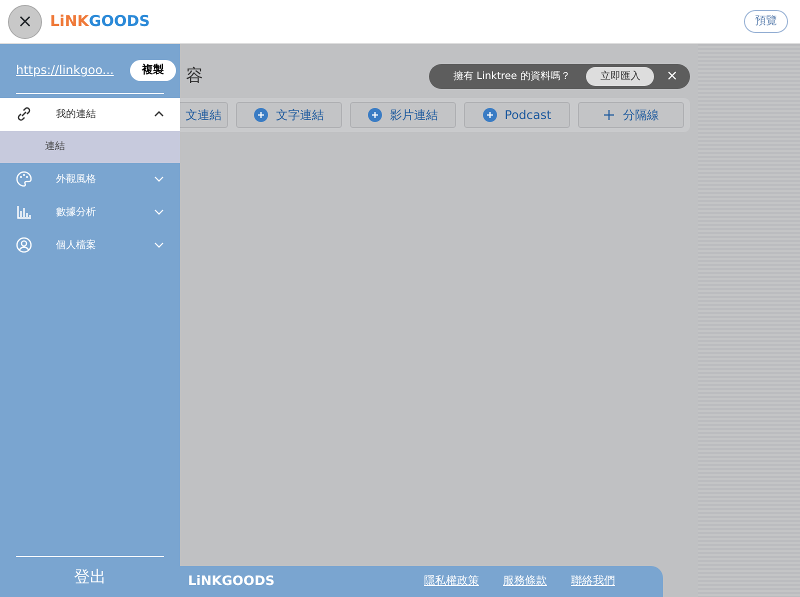  I want to click on add-button: 文字連結, so click(289, 115).